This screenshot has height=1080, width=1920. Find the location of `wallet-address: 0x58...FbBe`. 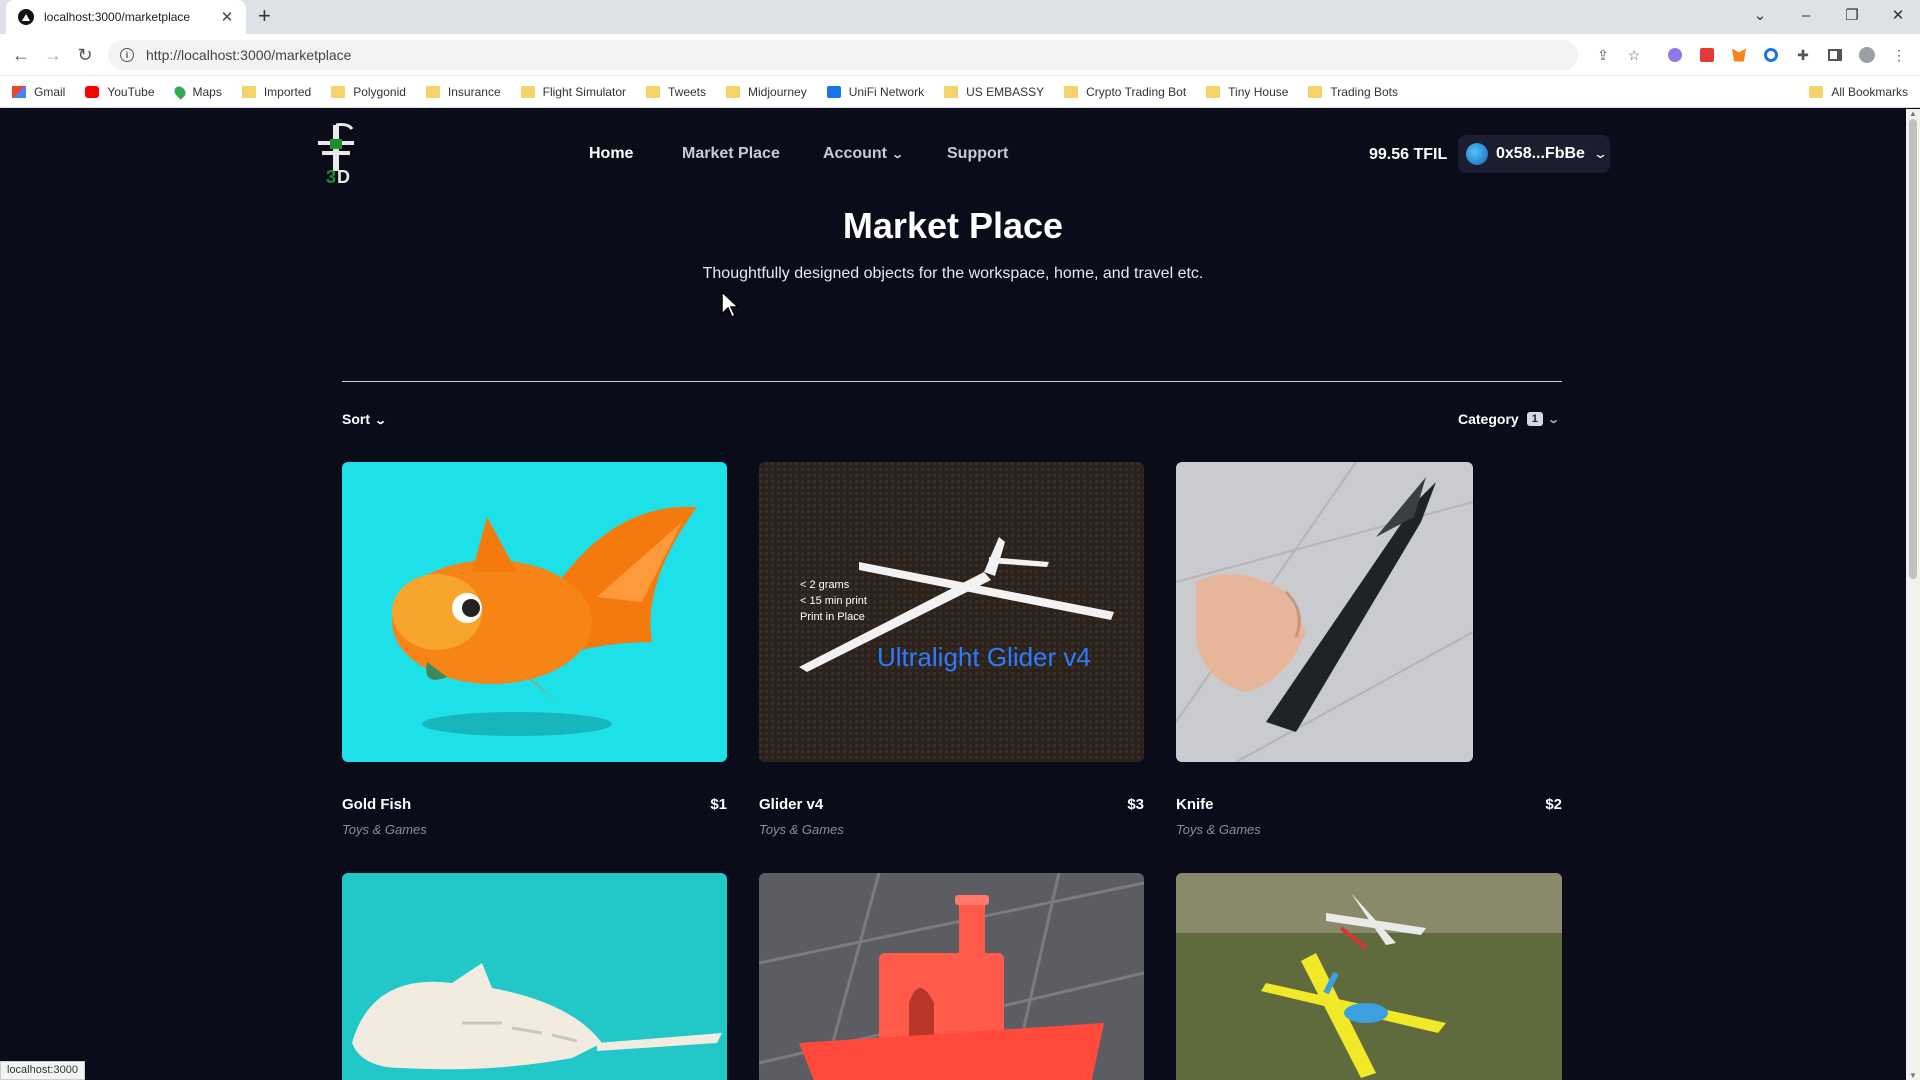

wallet-address: 0x58...FbBe is located at coordinates (1540, 153).